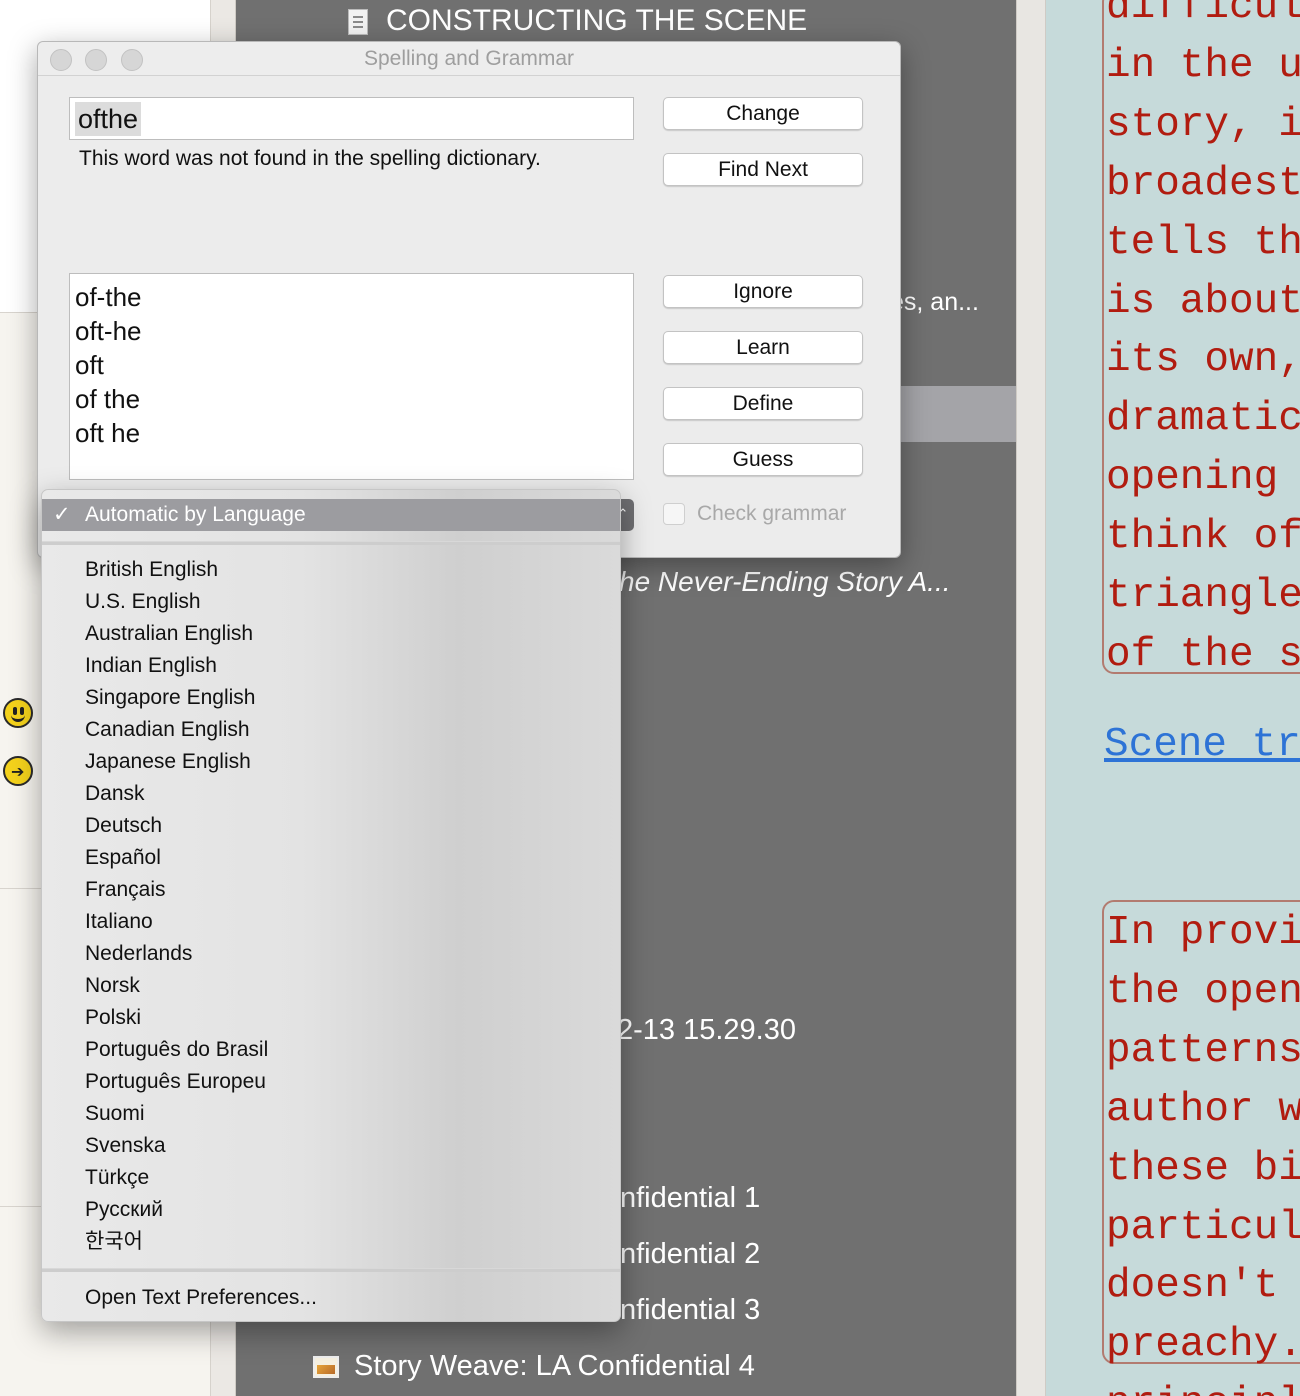  Describe the element at coordinates (763, 403) in the screenshot. I see `define-button: Define` at that location.